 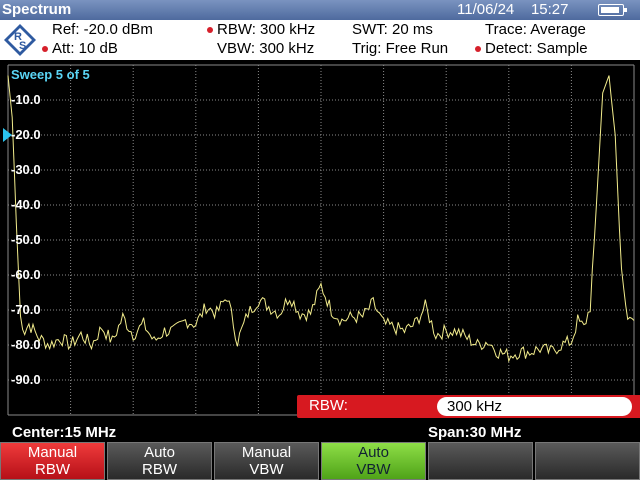 I want to click on manual-rbw-softkey: Manual RBW, so click(x=52, y=461).